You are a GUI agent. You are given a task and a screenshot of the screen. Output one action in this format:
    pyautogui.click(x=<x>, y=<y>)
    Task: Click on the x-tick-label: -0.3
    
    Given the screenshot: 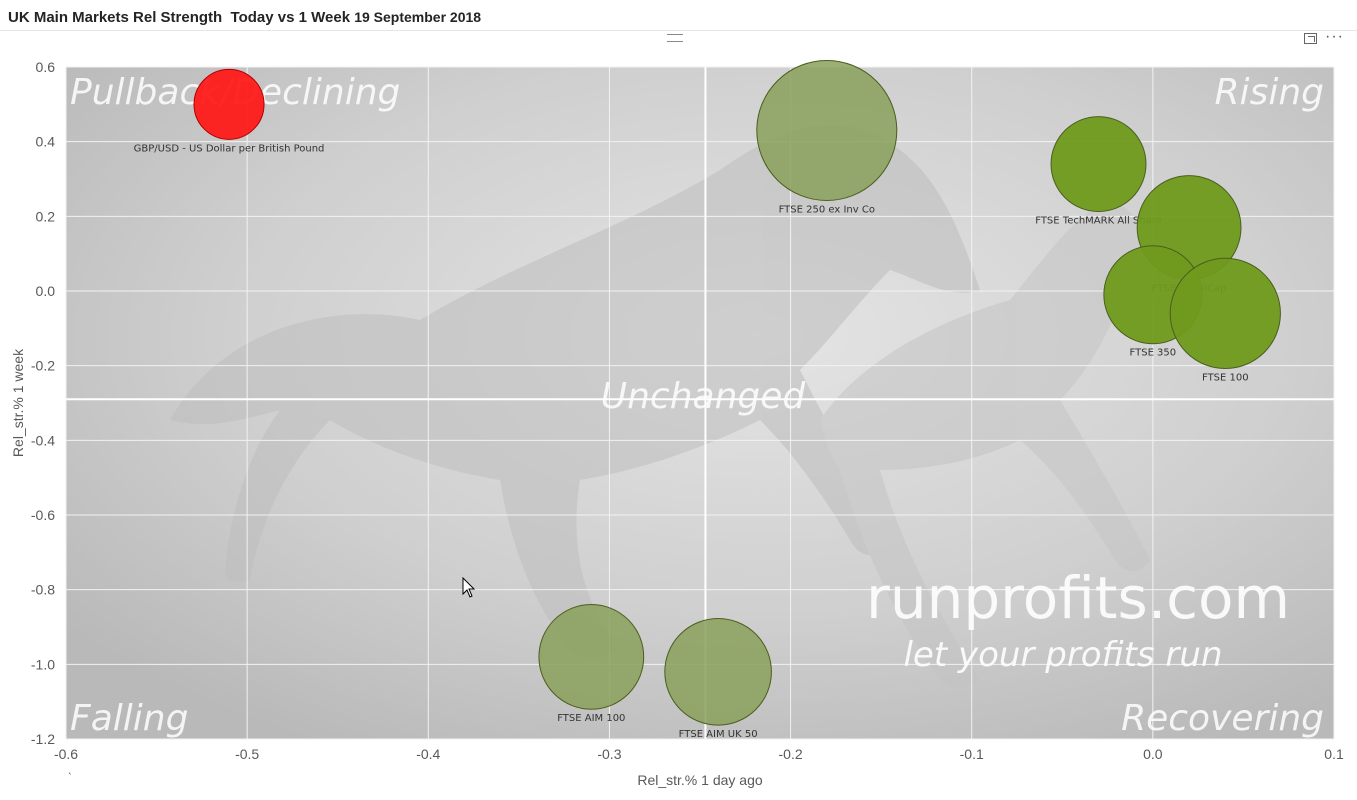 What is the action you would take?
    pyautogui.click(x=609, y=754)
    